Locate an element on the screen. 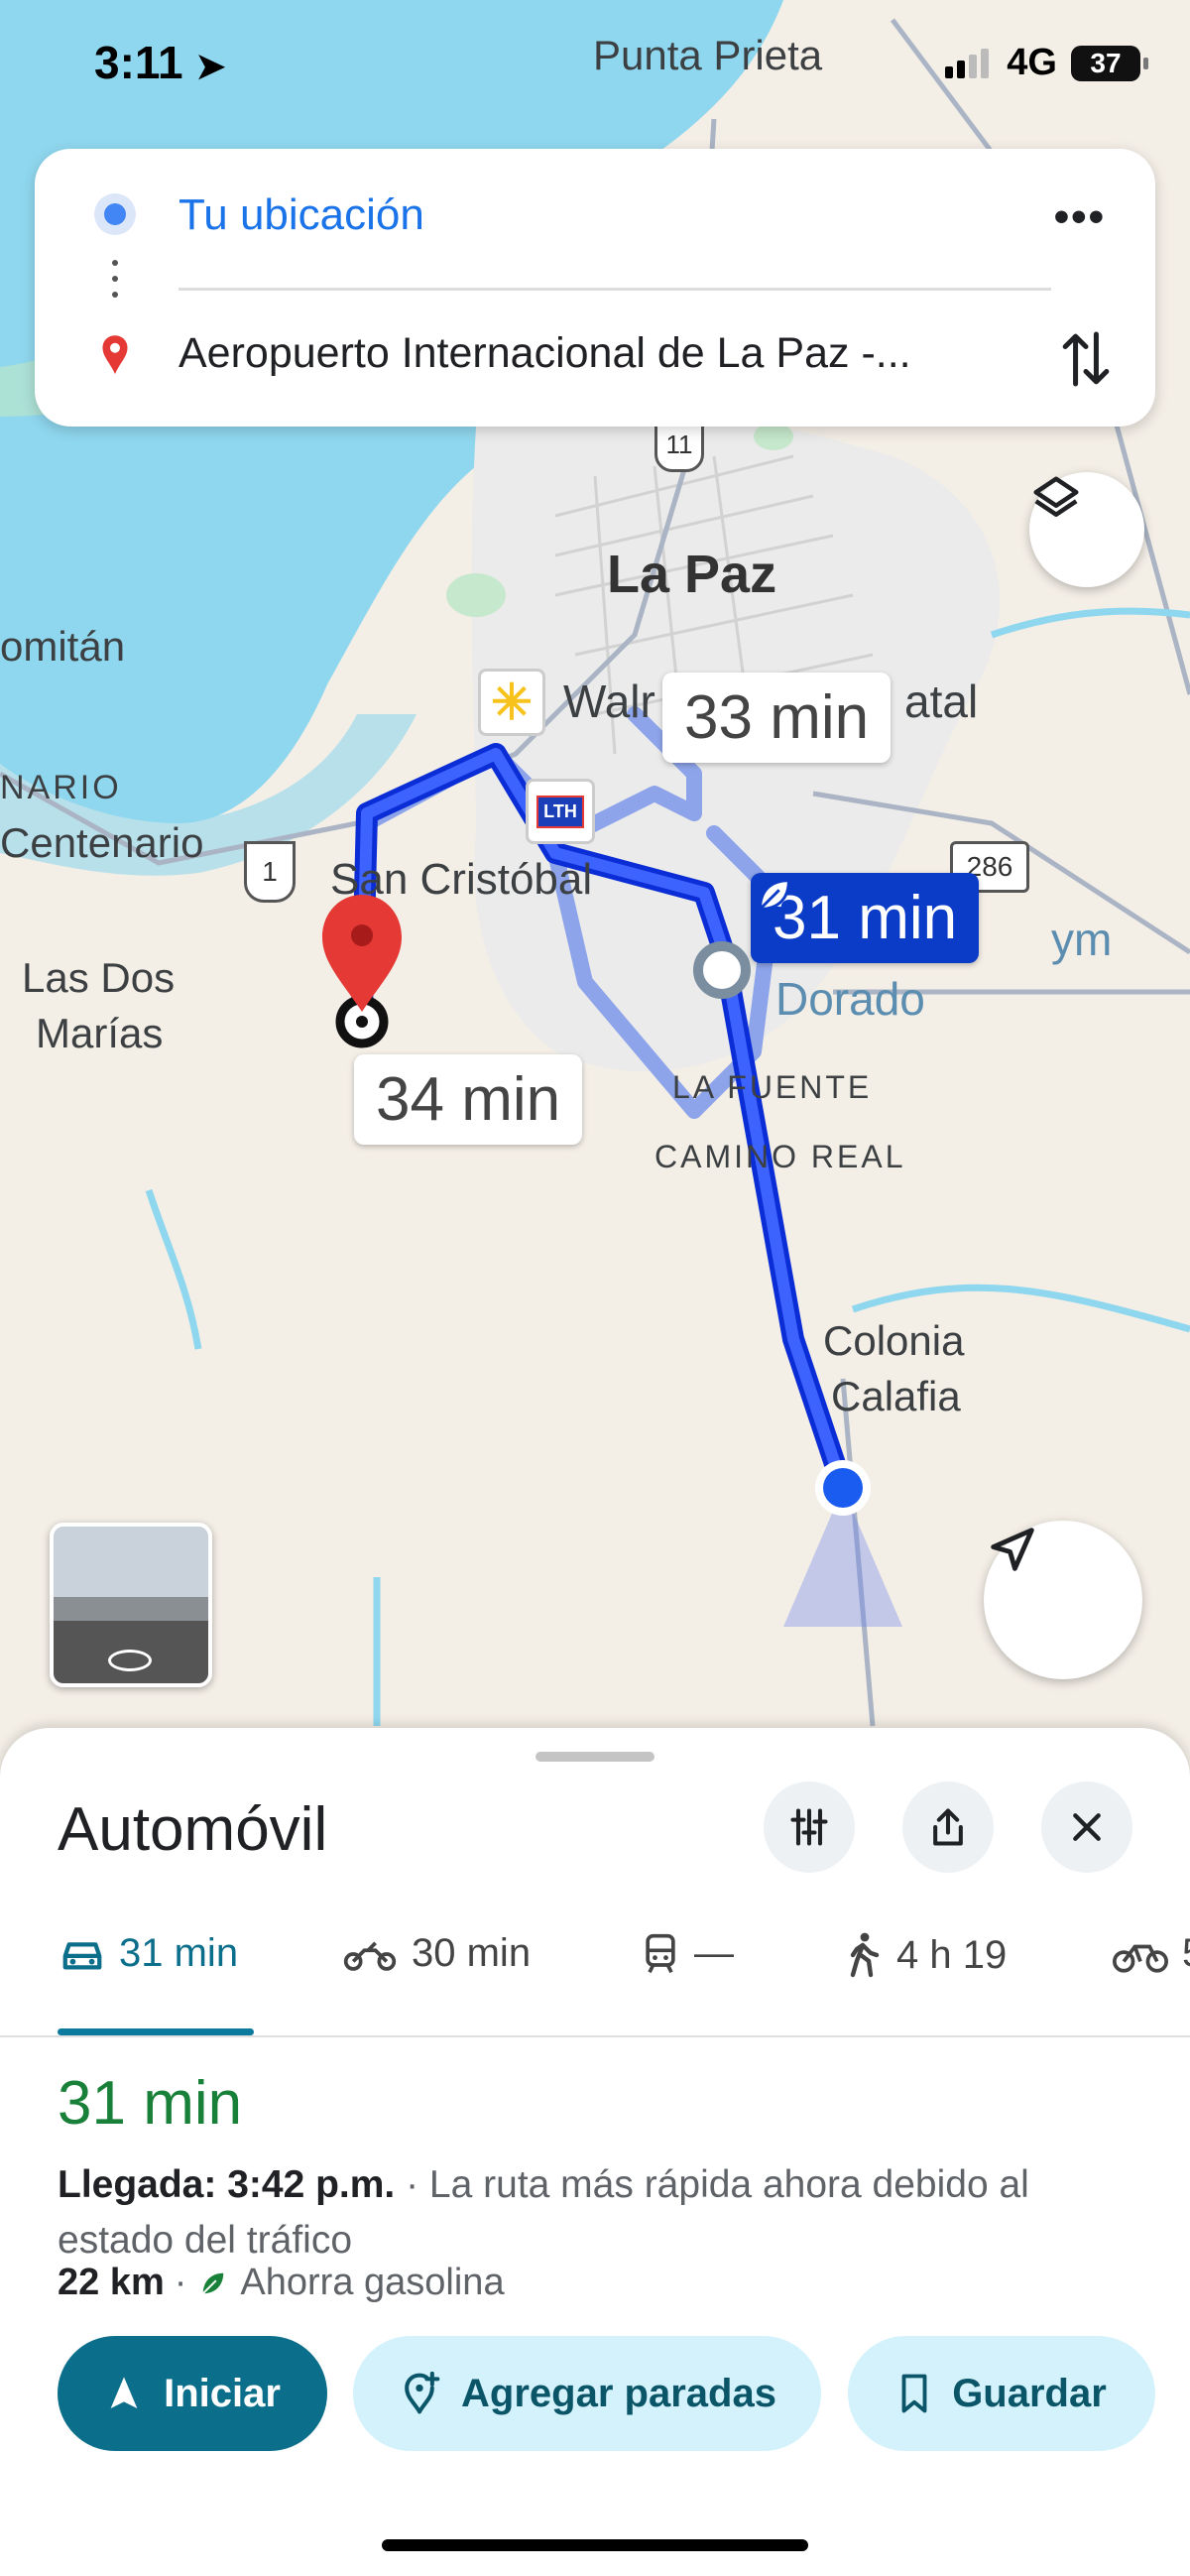 The image size is (1190, 2576). arrival-time: Llegada: 3:42 p.m. is located at coordinates (227, 2184).